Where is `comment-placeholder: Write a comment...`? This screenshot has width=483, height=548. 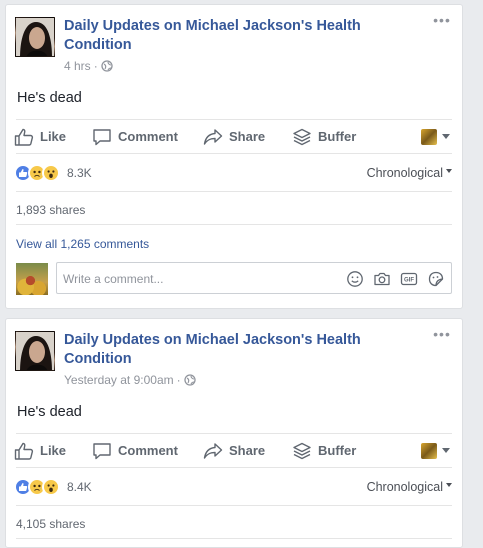
comment-placeholder: Write a comment... is located at coordinates (113, 279).